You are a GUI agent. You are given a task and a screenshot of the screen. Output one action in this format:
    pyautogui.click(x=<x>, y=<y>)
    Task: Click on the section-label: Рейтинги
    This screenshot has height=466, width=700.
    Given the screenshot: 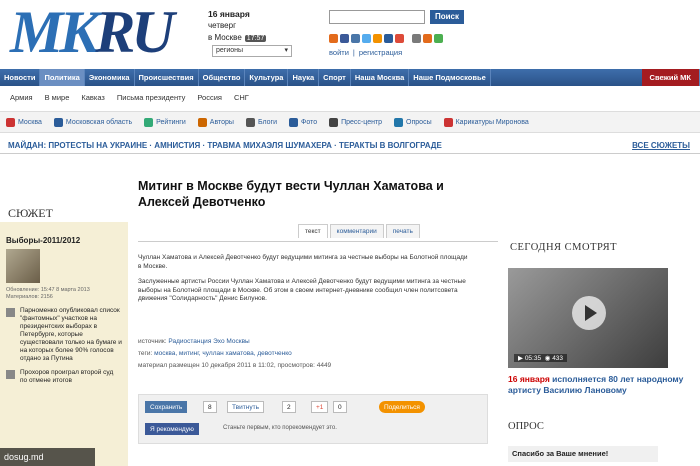 What is the action you would take?
    pyautogui.click(x=171, y=122)
    